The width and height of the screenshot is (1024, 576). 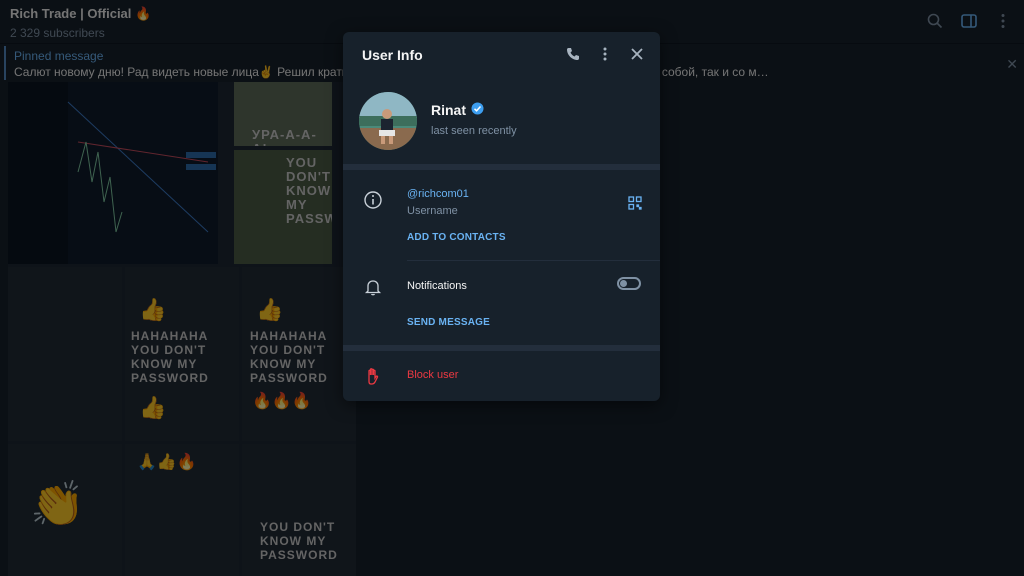 What do you see at coordinates (432, 211) in the screenshot?
I see `username-label: Username` at bounding box center [432, 211].